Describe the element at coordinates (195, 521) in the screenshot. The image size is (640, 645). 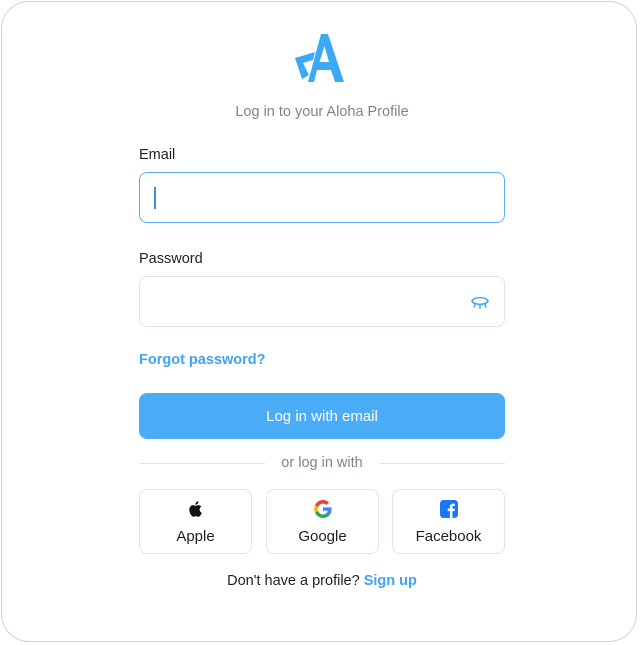
I see `apple-login-button: Apple` at that location.